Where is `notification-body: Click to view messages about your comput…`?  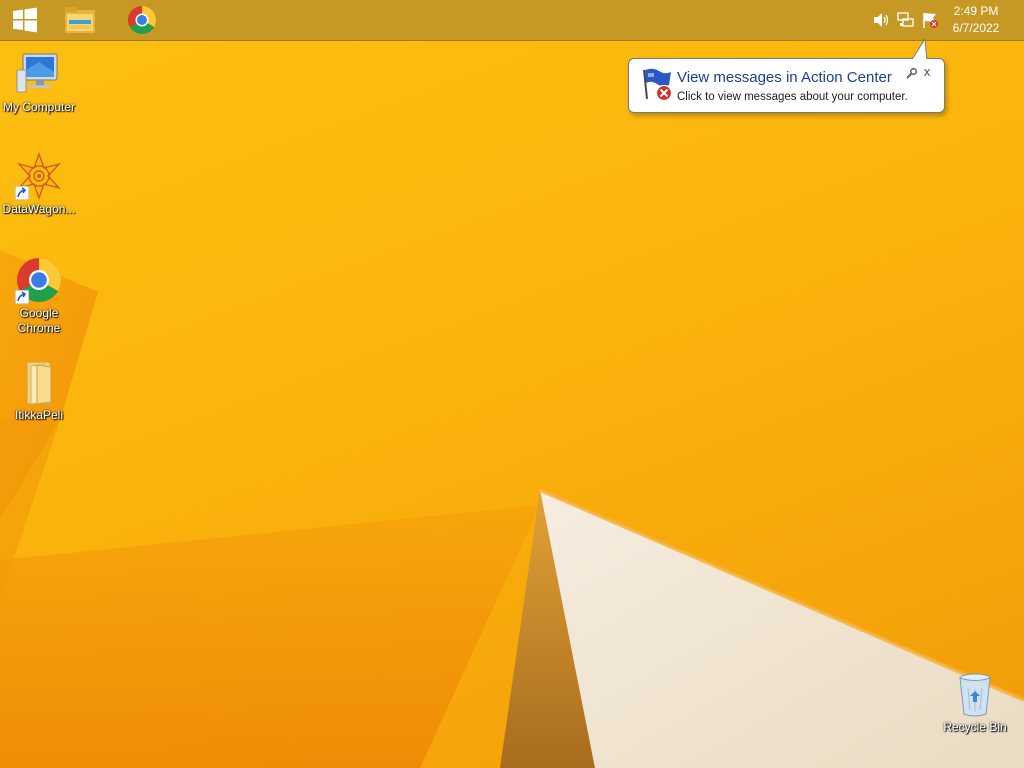 notification-body: Click to view messages about your comput… is located at coordinates (792, 97).